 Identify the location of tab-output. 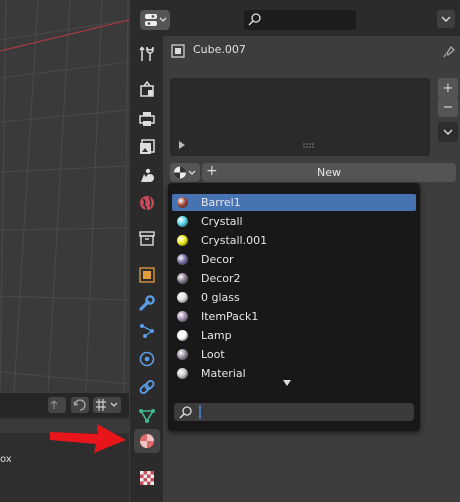
(147, 119).